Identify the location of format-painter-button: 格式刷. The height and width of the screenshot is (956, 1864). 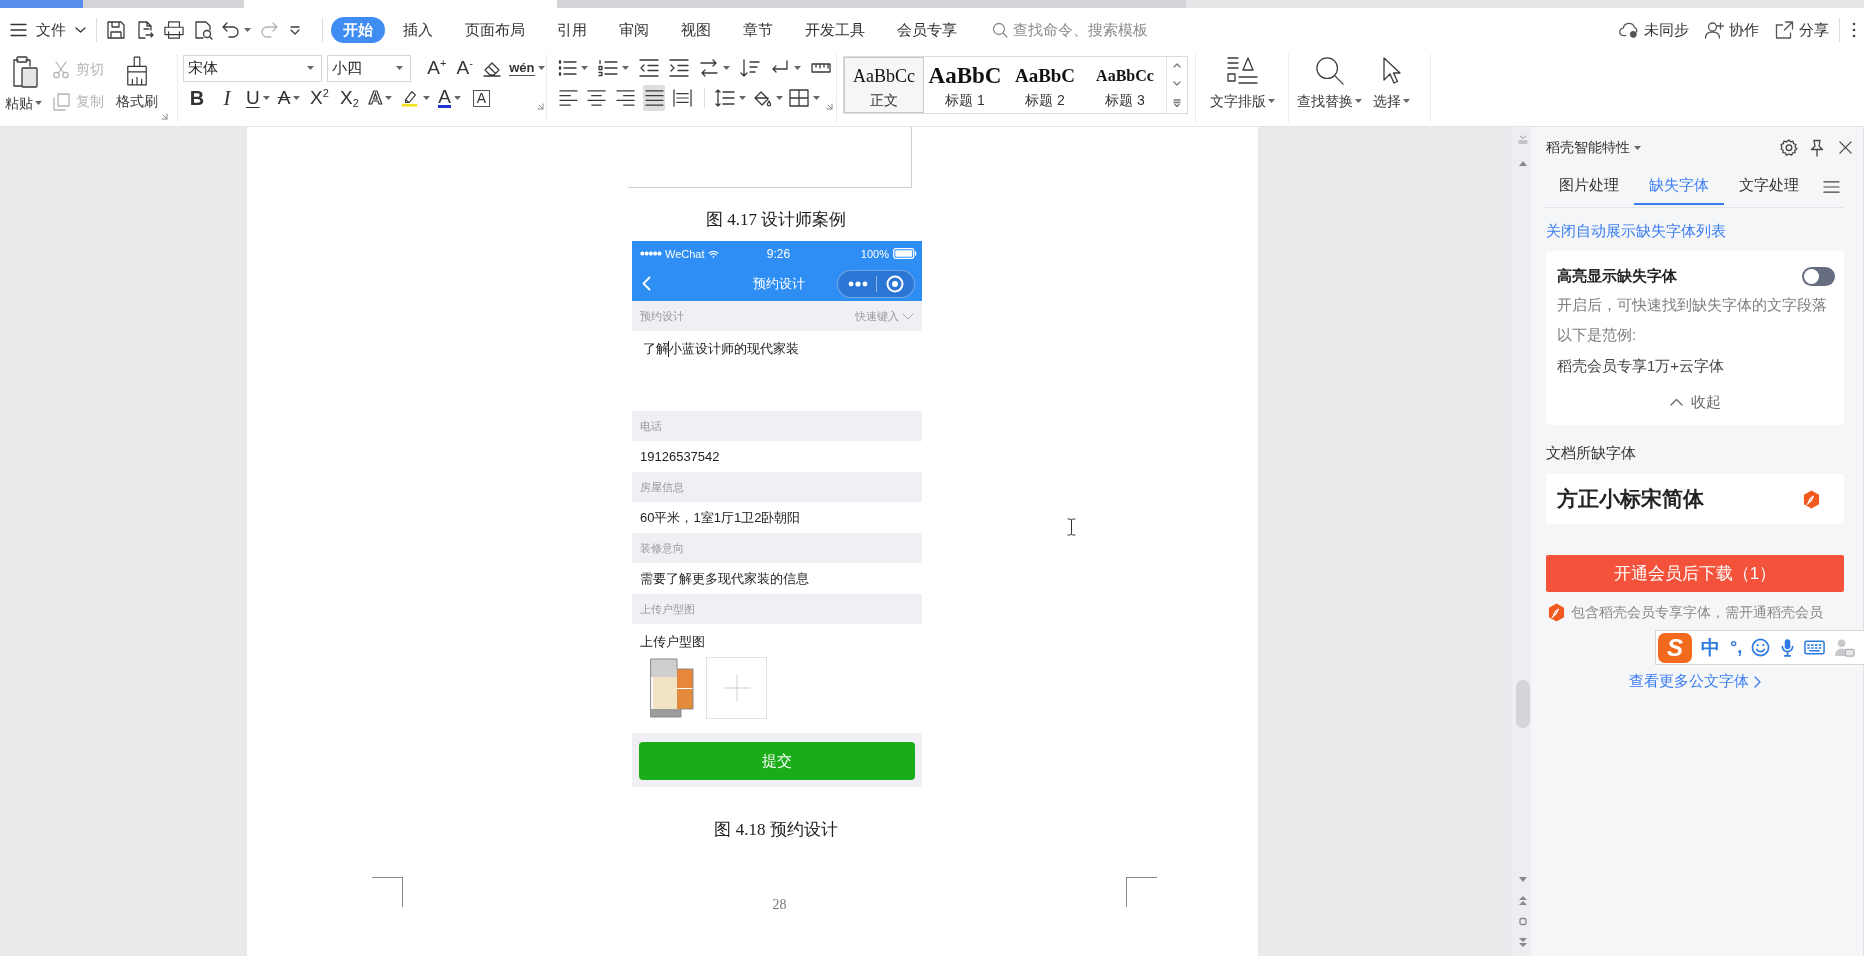
(137, 88).